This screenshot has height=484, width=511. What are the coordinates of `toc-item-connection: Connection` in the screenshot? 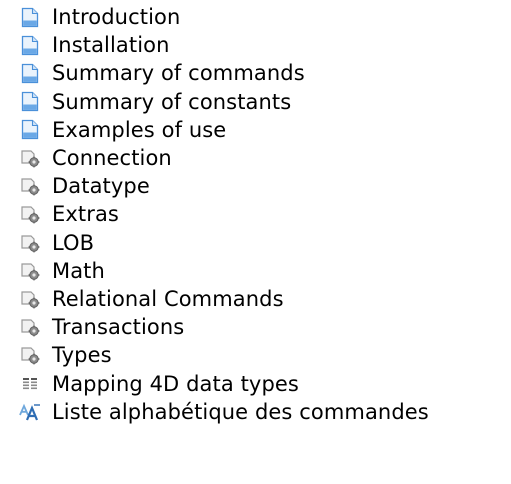 It's located at (214, 158).